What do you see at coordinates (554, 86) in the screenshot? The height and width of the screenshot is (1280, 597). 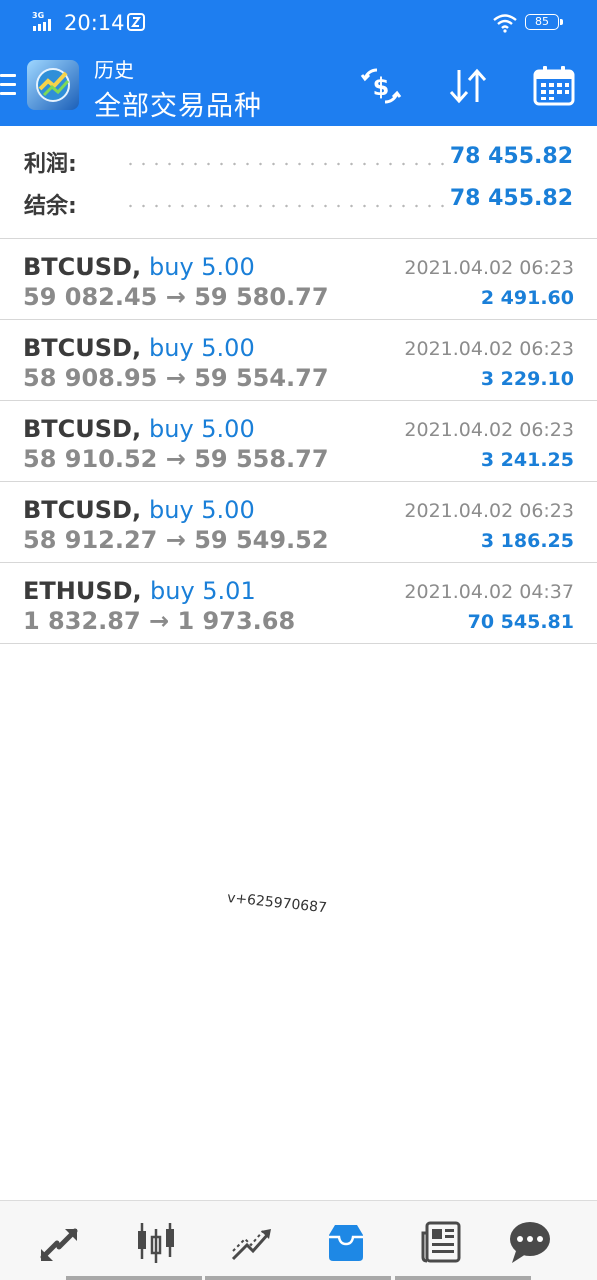 I see `calendar-icon` at bounding box center [554, 86].